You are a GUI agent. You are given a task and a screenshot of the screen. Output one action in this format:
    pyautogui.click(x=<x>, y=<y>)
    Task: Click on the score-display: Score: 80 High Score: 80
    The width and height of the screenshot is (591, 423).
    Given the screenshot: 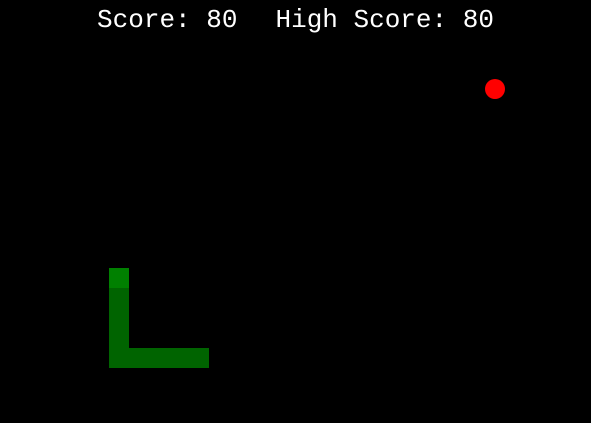 What is the action you would take?
    pyautogui.click(x=295, y=20)
    